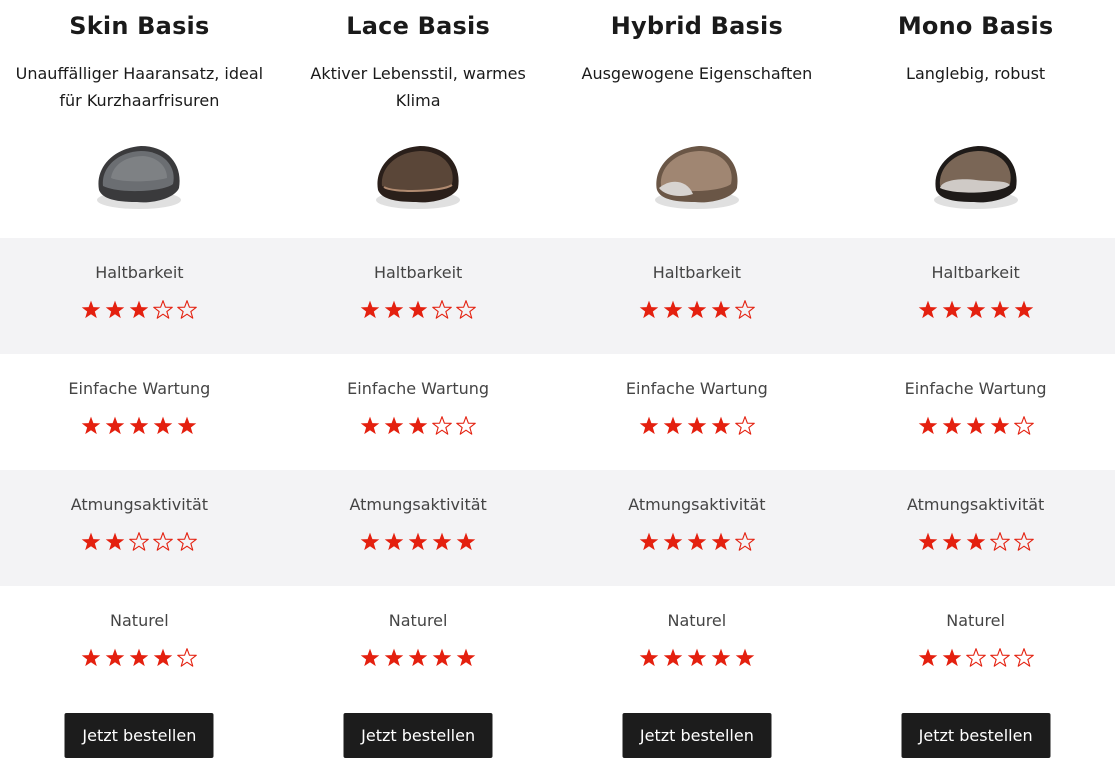 The width and height of the screenshot is (1115, 768). I want to click on product-description: Aktiver Lebensstil, warmes Klima, so click(418, 87).